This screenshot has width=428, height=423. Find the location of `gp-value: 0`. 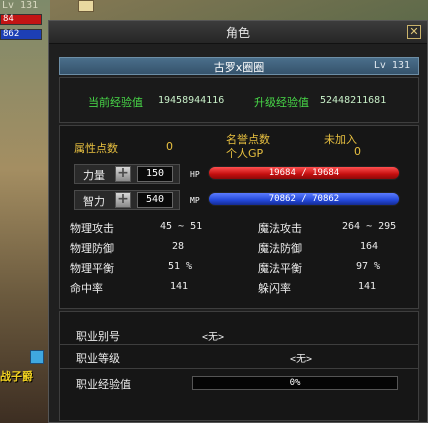

gp-value: 0 is located at coordinates (357, 151).